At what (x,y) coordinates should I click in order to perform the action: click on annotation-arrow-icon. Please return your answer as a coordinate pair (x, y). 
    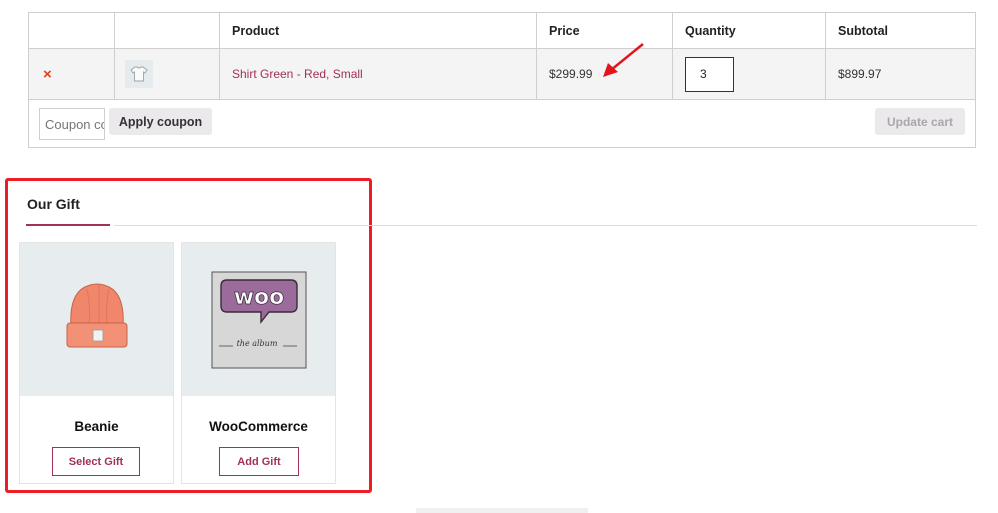
    Looking at the image, I should click on (623, 60).